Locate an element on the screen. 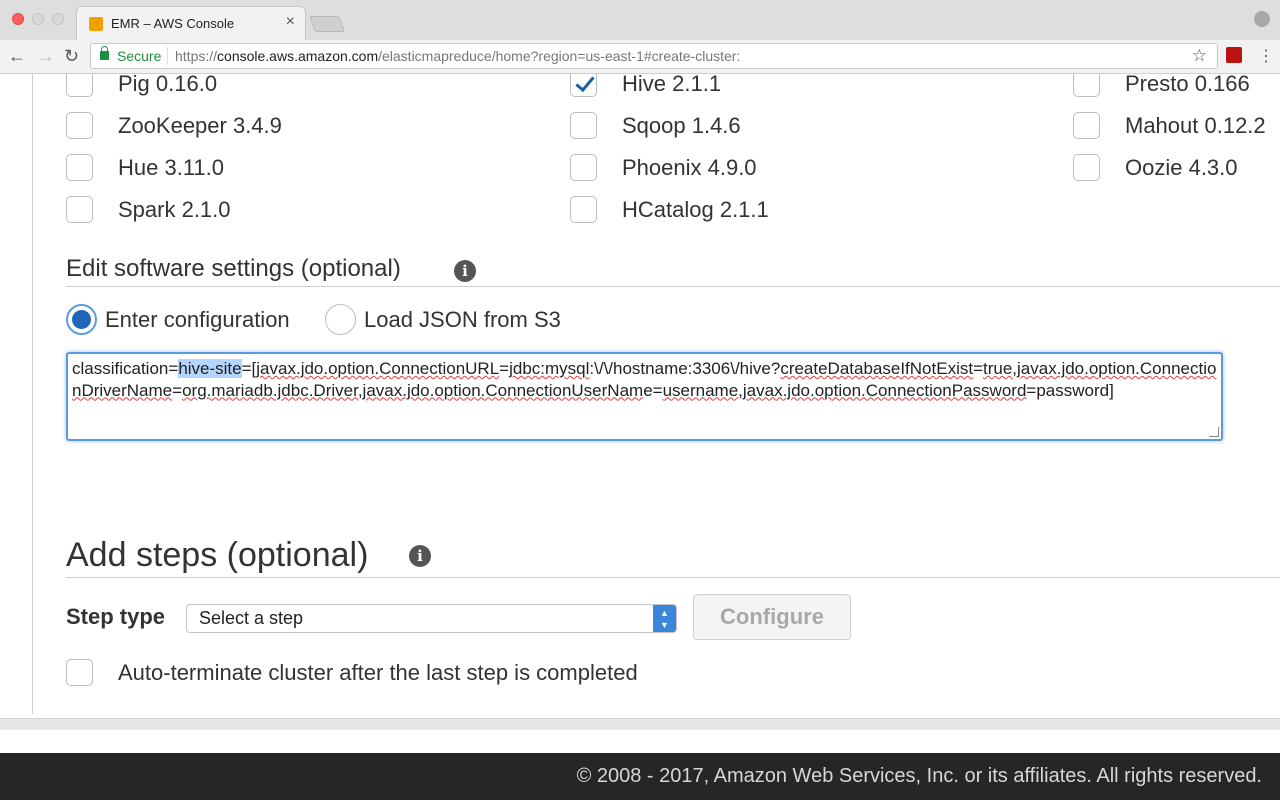 The image size is (1280, 800). step-select-value: Select a step is located at coordinates (251, 618).